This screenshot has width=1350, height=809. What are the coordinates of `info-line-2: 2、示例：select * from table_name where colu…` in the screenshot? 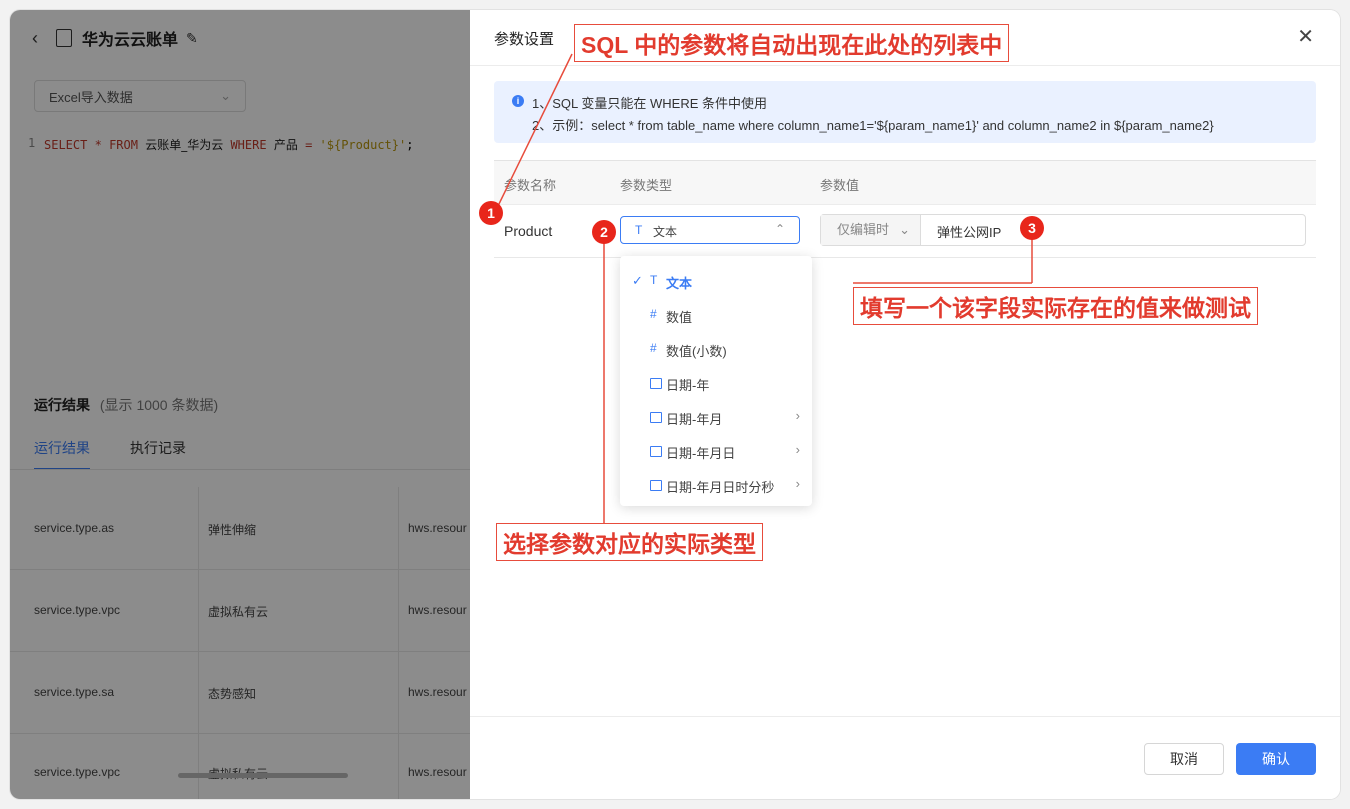 It's located at (873, 125).